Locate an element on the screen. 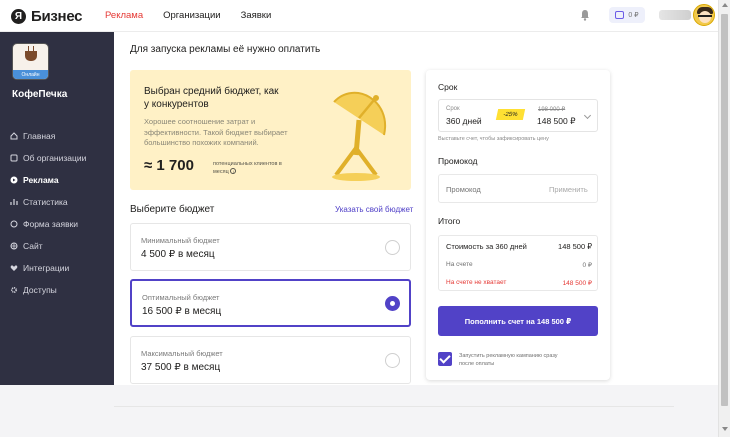 This screenshot has width=730, height=437. sidebar-item-home: Главная is located at coordinates (48, 136).